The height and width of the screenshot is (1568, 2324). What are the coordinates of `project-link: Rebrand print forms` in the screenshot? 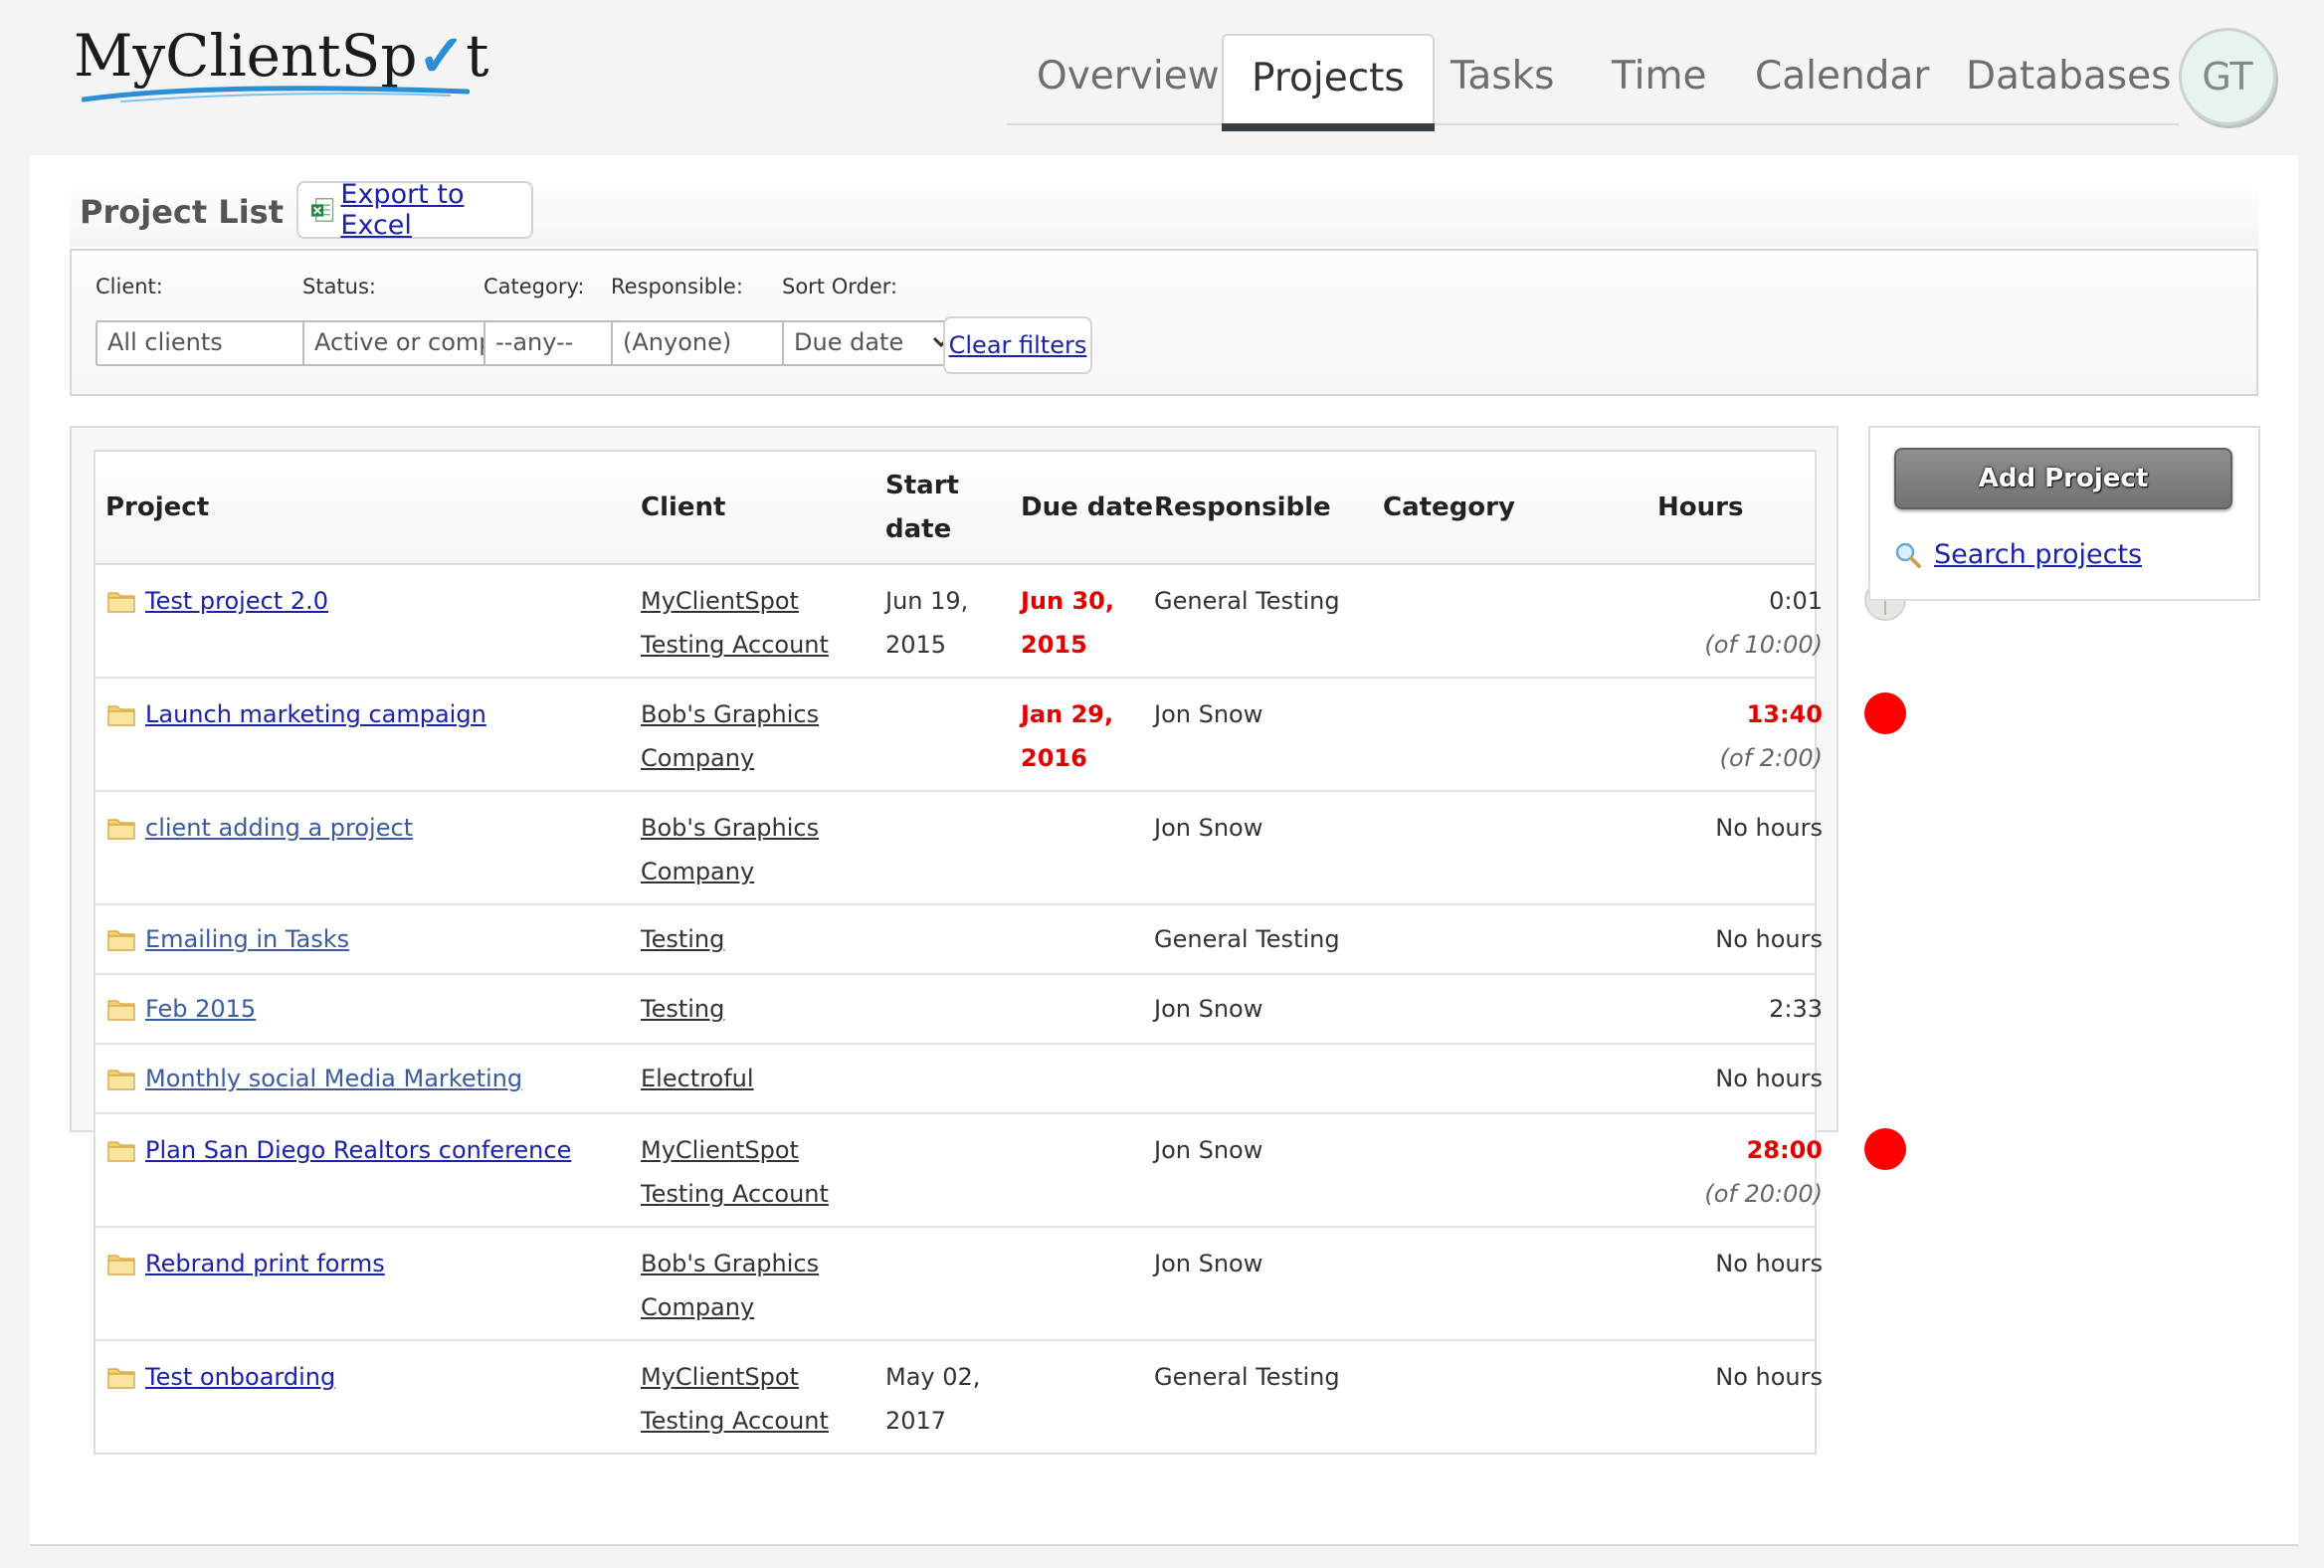 It's located at (265, 1263).